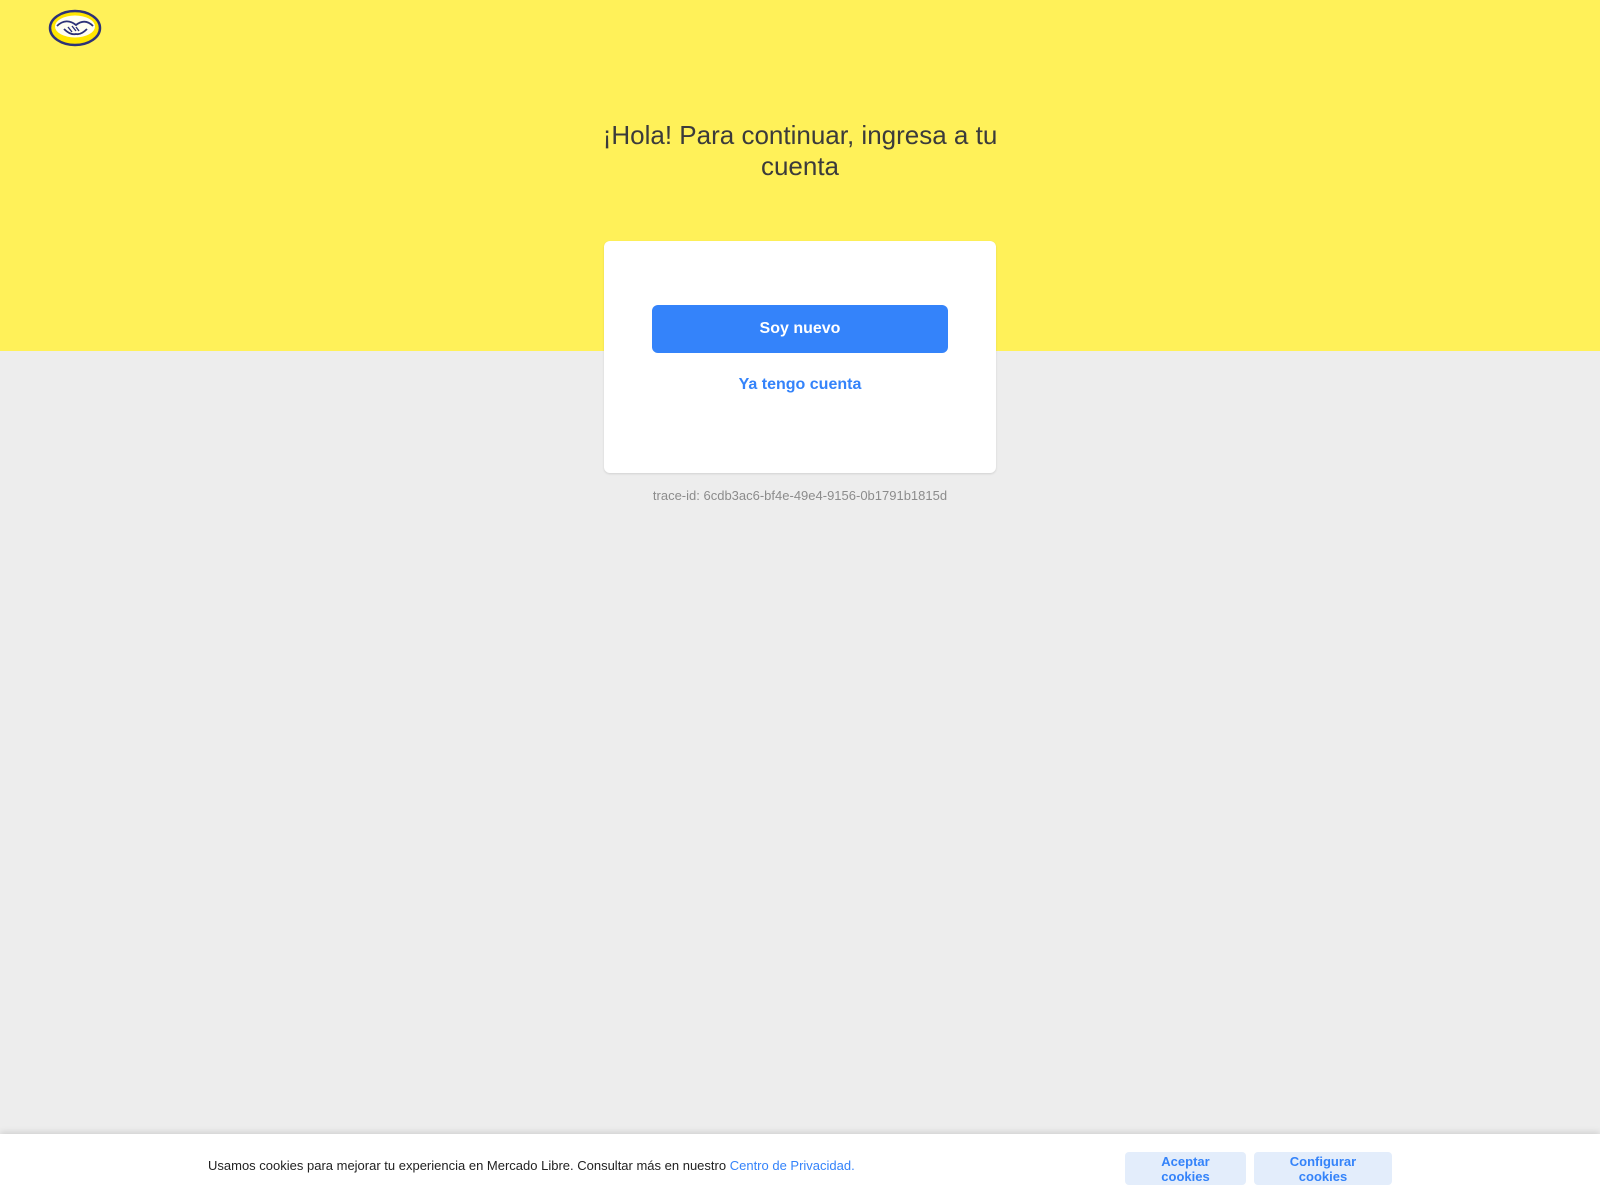  What do you see at coordinates (800, 357) in the screenshot?
I see `login-choice-card: Soy nuevo Ya tengo cuenta` at bounding box center [800, 357].